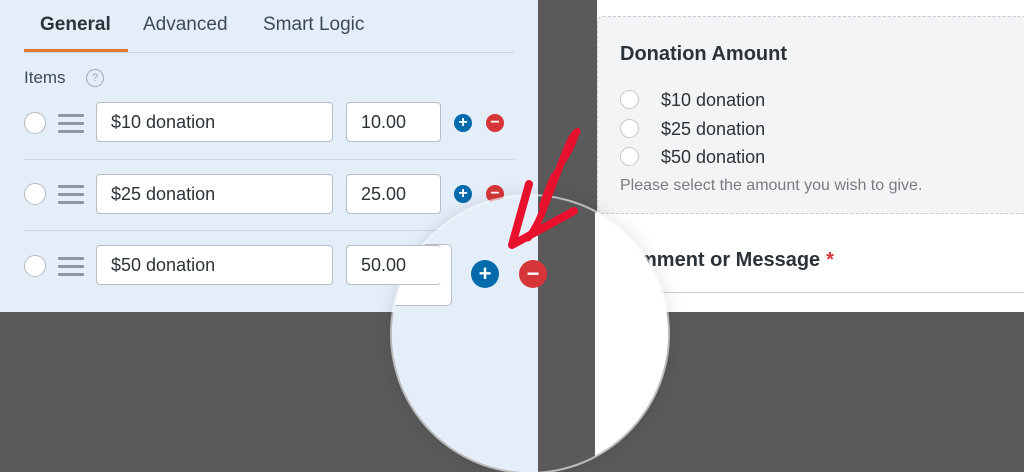 Image resolution: width=1024 pixels, height=472 pixels. I want to click on item-2-label-input, so click(214, 194).